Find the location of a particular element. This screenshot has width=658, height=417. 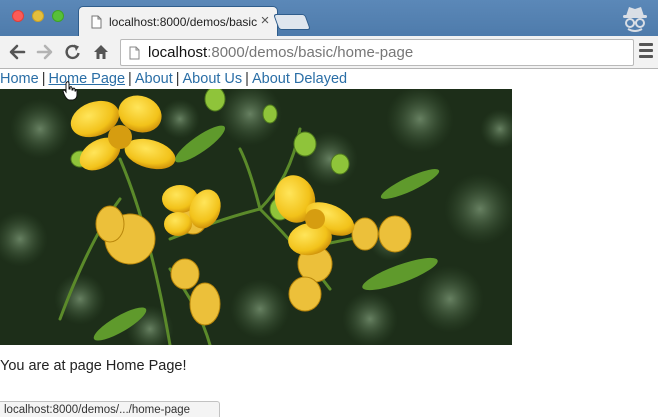

address-bar: localhost:8000/demos/basic/home-page is located at coordinates (377, 52).